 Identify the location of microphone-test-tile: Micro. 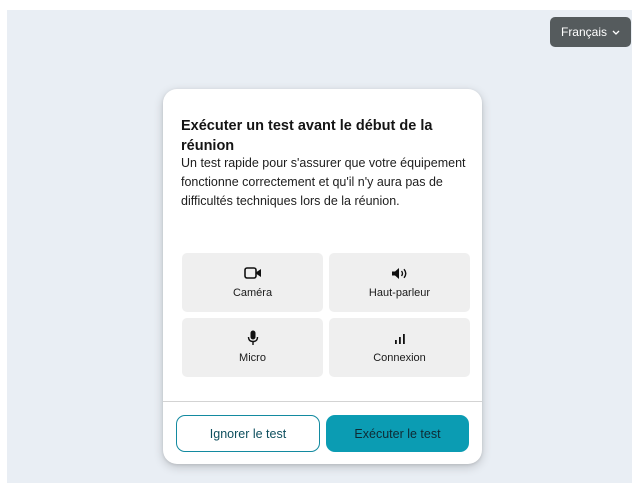
(252, 347).